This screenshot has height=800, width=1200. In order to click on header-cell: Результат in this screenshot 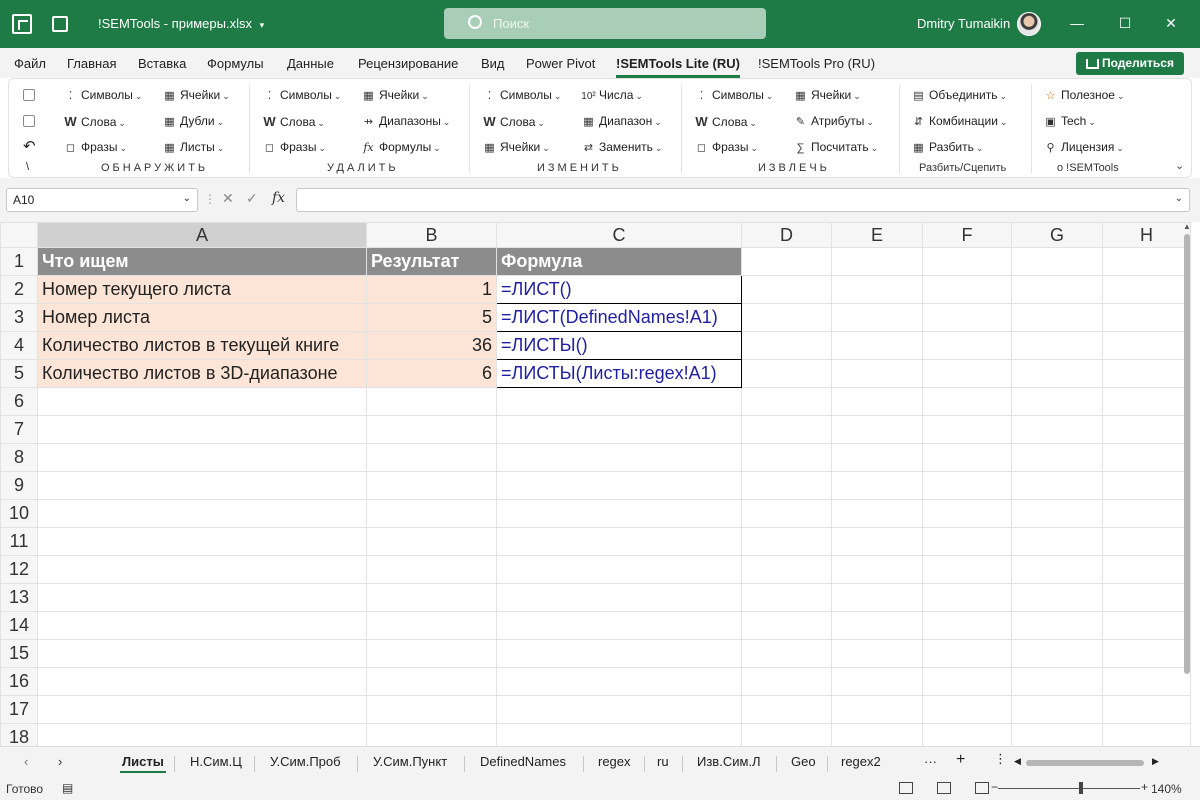, I will do `click(431, 261)`.